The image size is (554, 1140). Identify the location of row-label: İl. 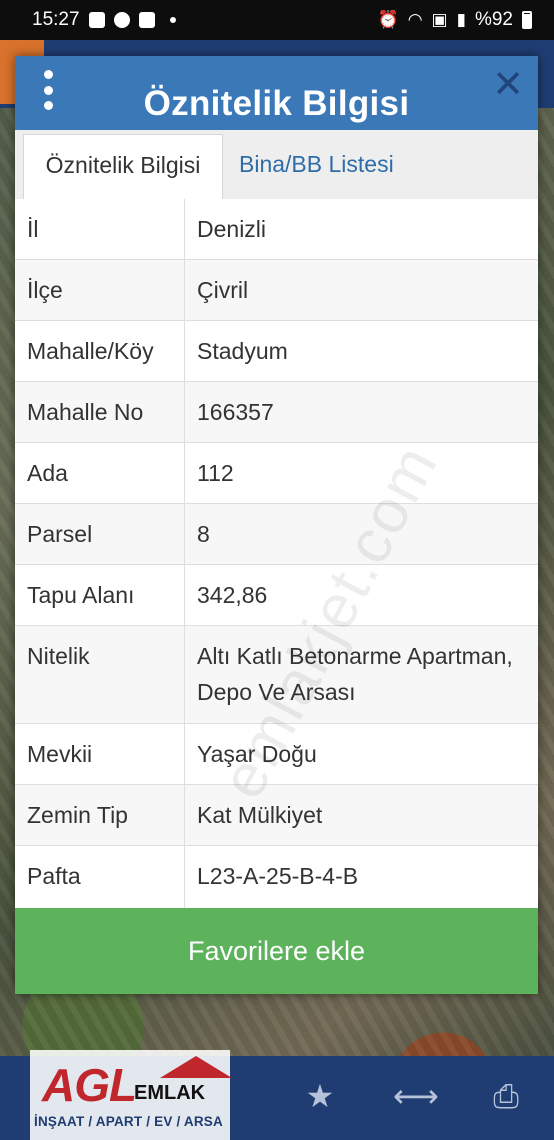
(100, 229).